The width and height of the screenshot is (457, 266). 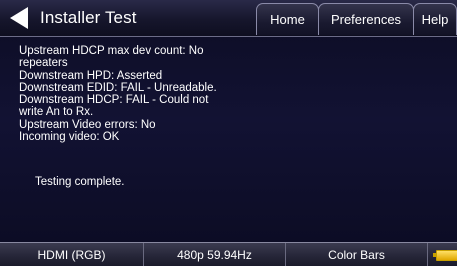 I want to click on pattern-button: Color Bars, so click(x=357, y=254).